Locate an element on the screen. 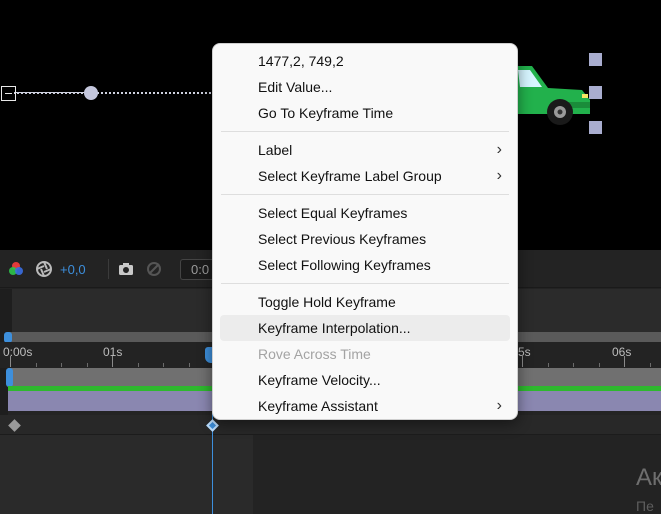 The width and height of the screenshot is (661, 514). ruler-label: 5s is located at coordinates (524, 352).